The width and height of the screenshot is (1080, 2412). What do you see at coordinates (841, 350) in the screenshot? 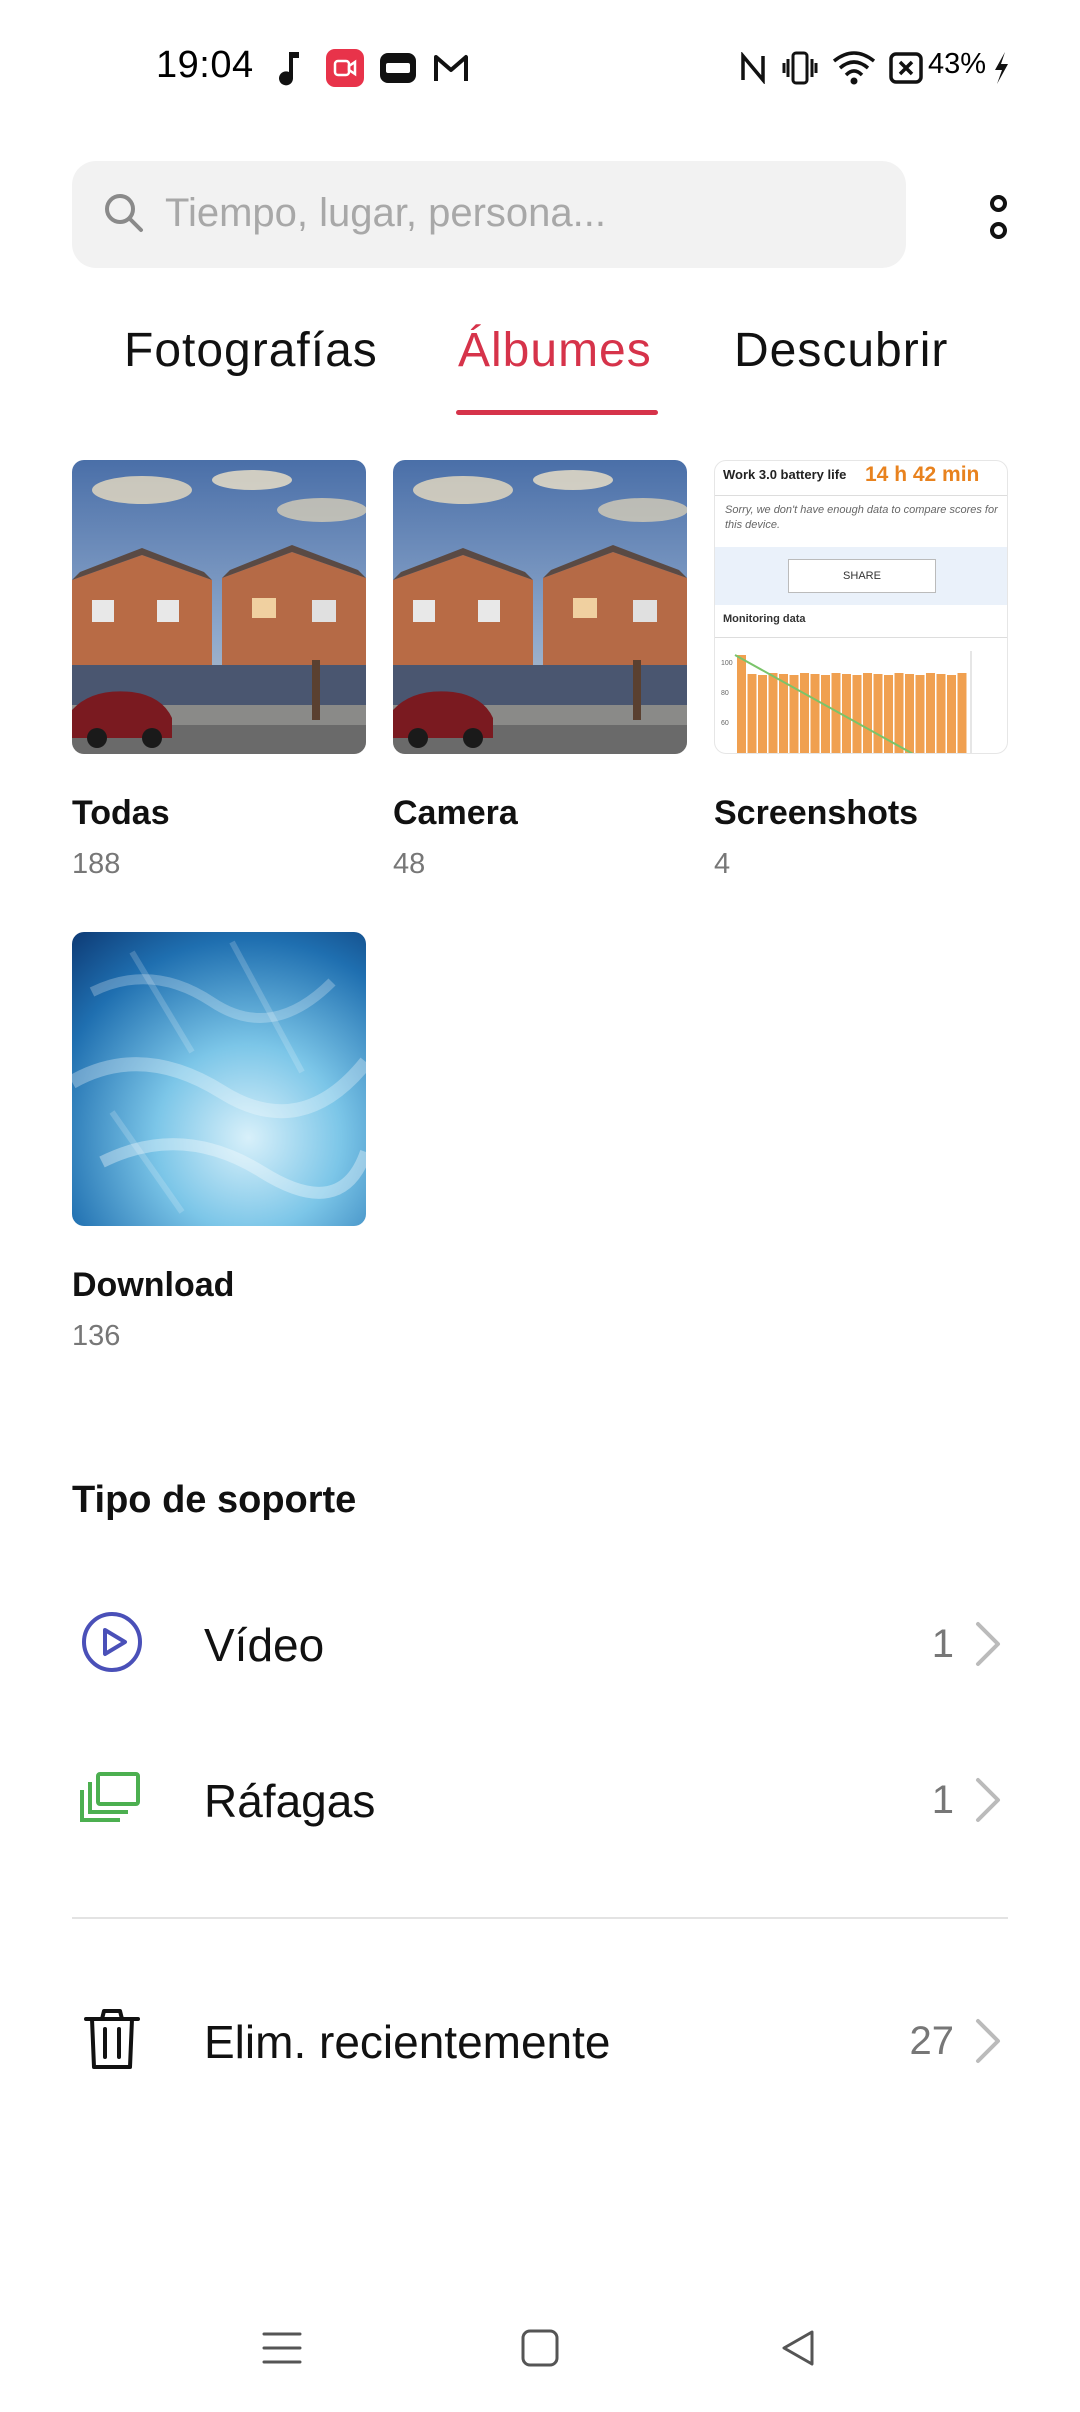
I see `tab-descubrir: Descubrir` at bounding box center [841, 350].